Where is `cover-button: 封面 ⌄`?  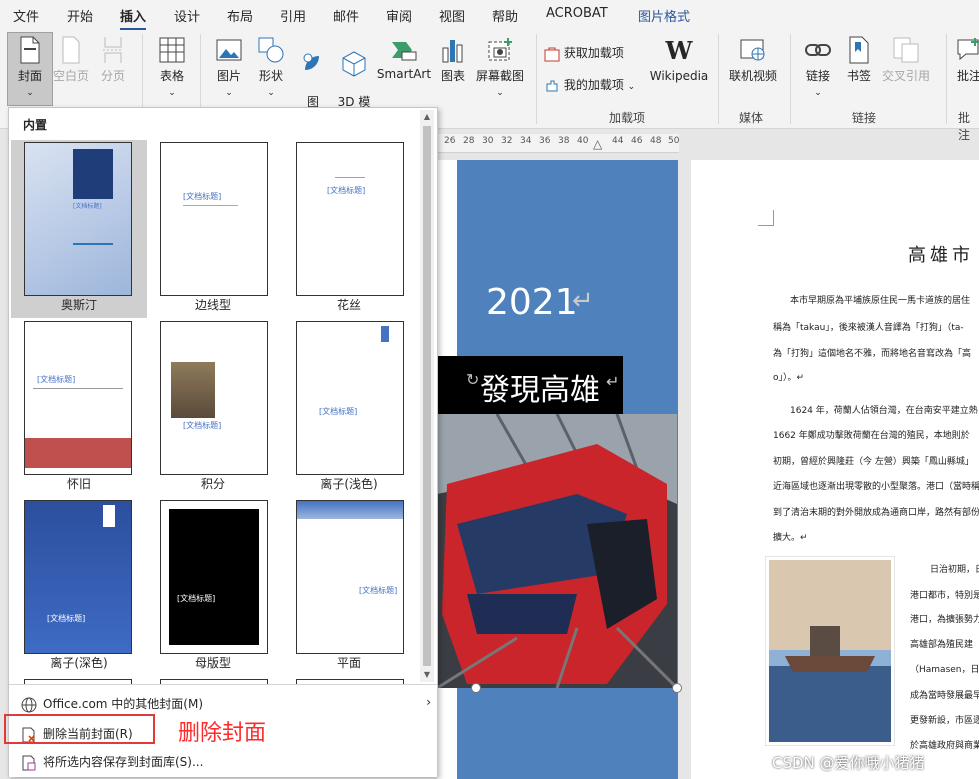 cover-button: 封面 ⌄ is located at coordinates (30, 67).